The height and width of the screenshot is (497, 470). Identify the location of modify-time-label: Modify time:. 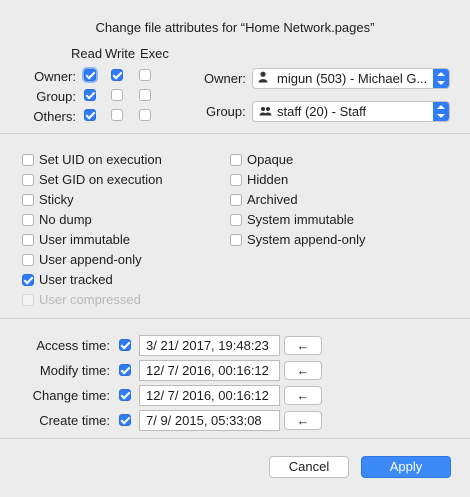
(74, 370).